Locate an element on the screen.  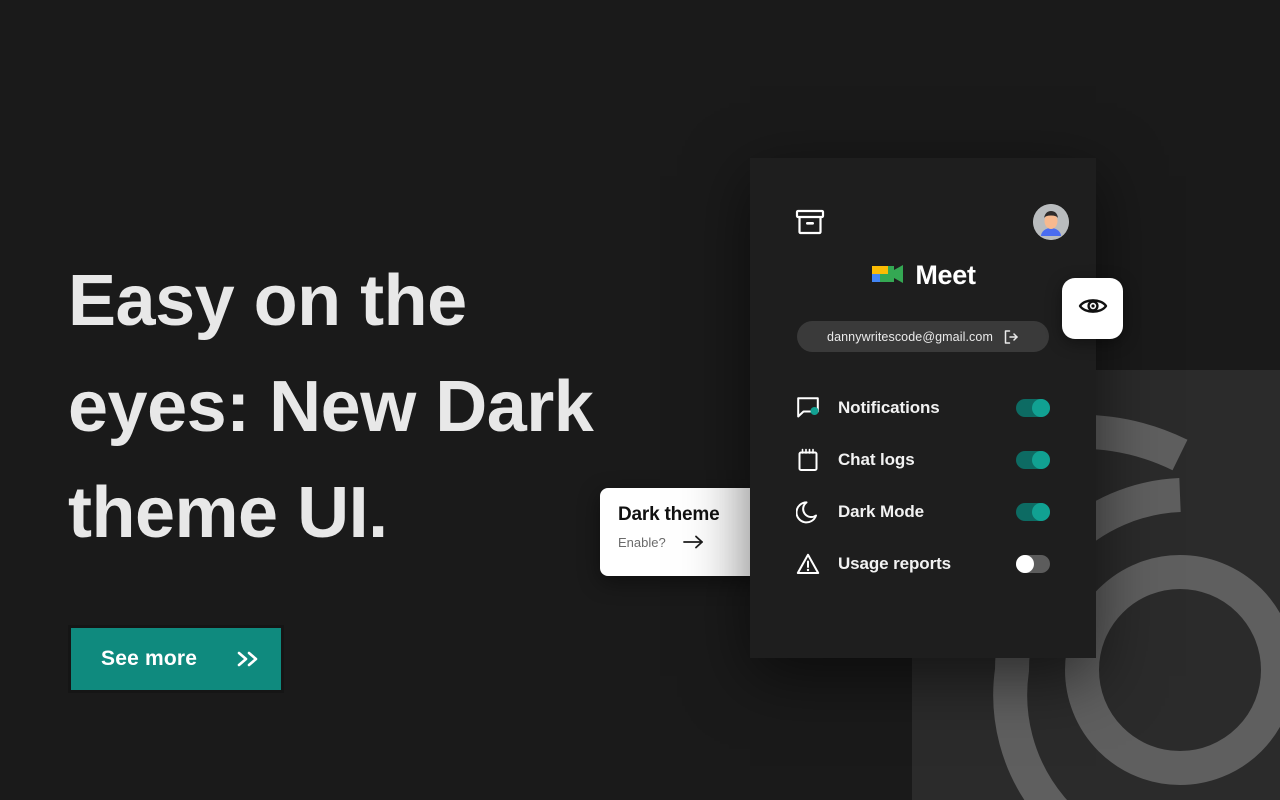
eye-icon is located at coordinates (1093, 308).